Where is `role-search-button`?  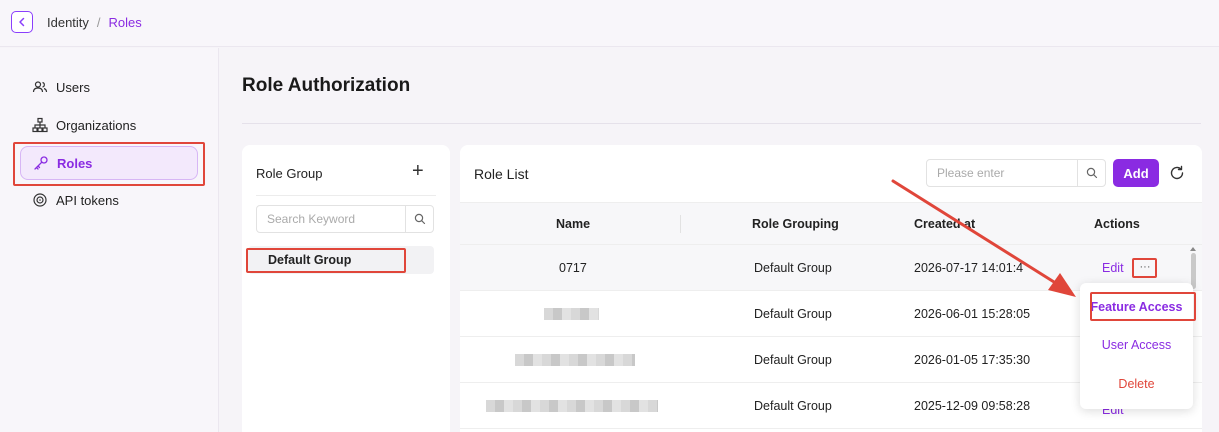 role-search-button is located at coordinates (1091, 173).